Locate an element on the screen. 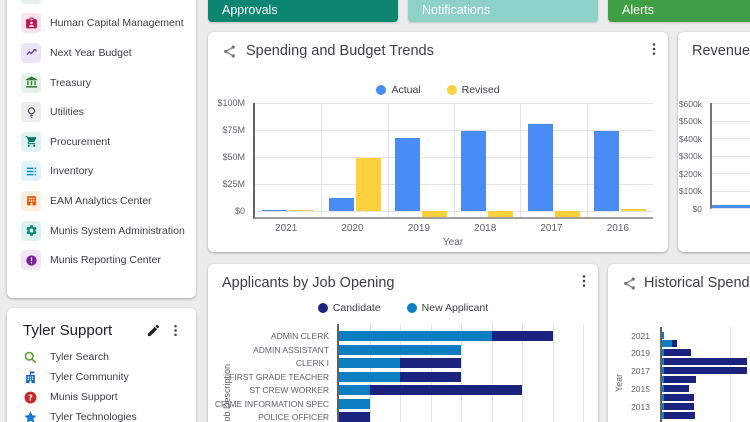  sidebar-item-next-year-budget: Next Year Budget is located at coordinates (101, 53).